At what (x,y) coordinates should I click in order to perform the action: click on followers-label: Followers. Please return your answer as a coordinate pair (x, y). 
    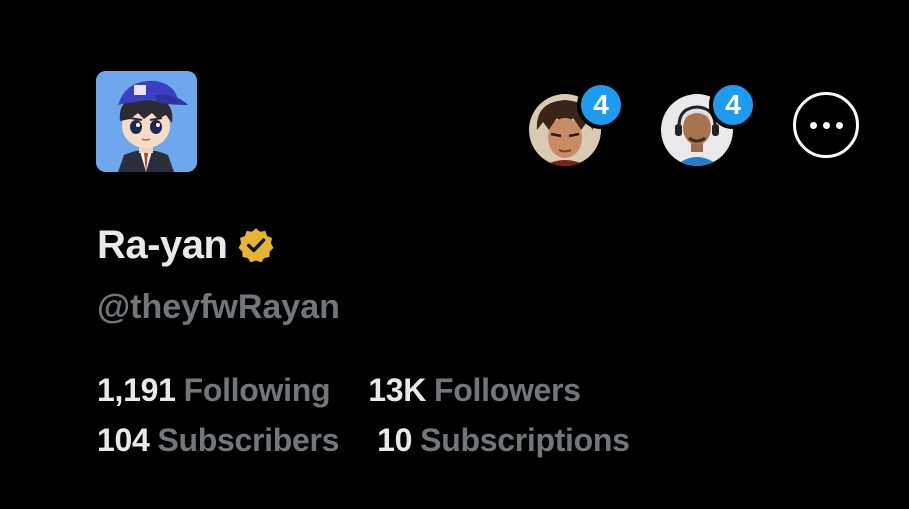
    Looking at the image, I should click on (507, 390).